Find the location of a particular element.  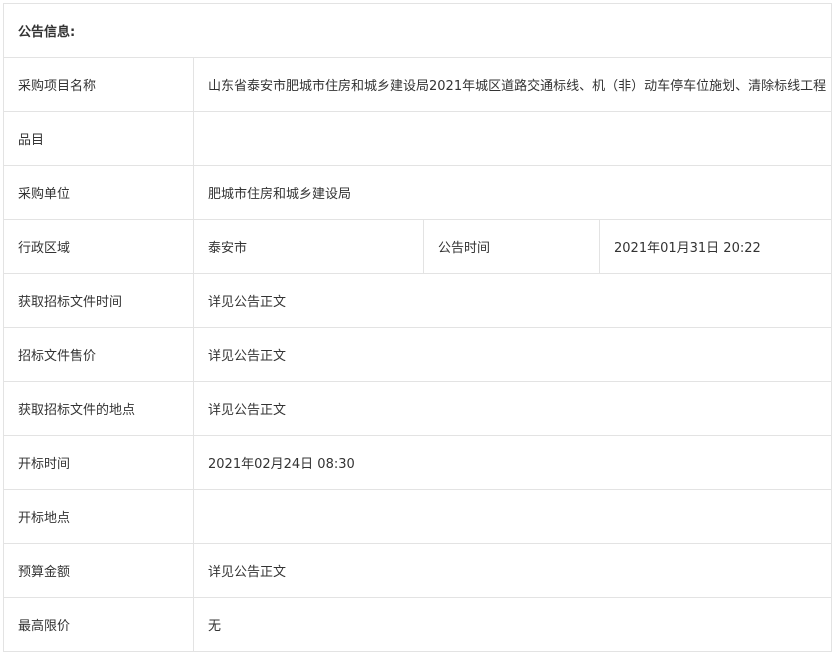

table-row: 招标文件售价 详见公告正文 is located at coordinates (418, 354).